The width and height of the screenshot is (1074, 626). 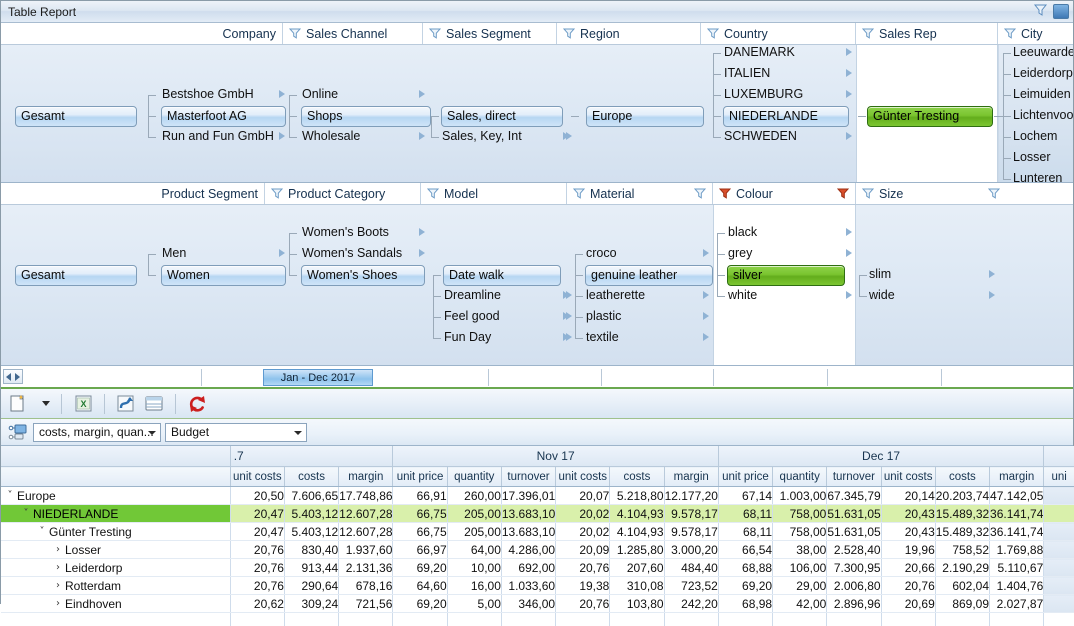 I want to click on node-product-category-1: Women's Sandals, so click(x=352, y=253).